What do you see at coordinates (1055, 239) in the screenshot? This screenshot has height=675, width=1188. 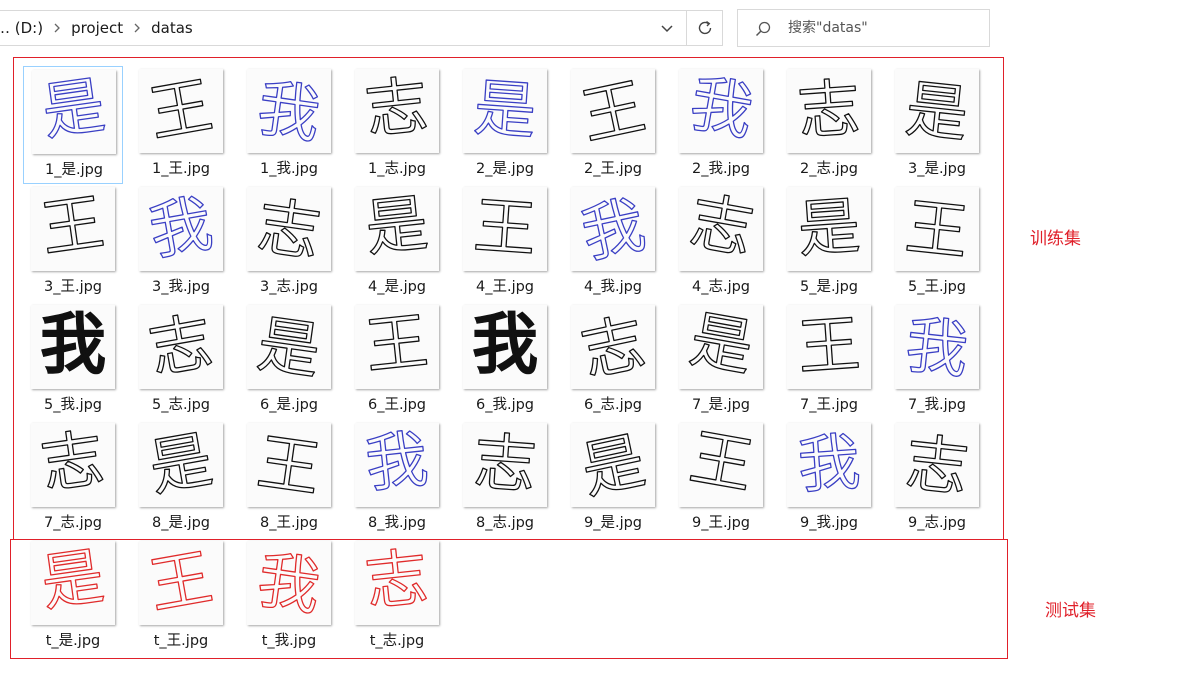 I see `train-set-label: 训练集` at bounding box center [1055, 239].